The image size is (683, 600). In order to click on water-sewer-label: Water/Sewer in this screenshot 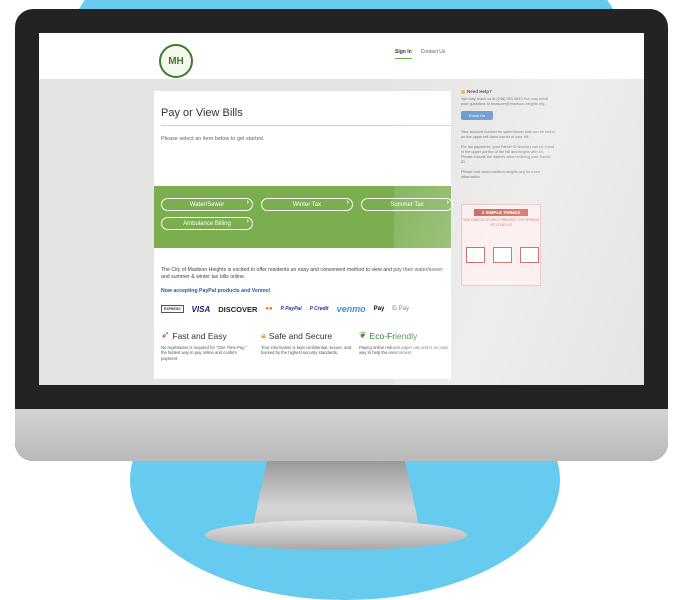, I will do `click(207, 204)`.